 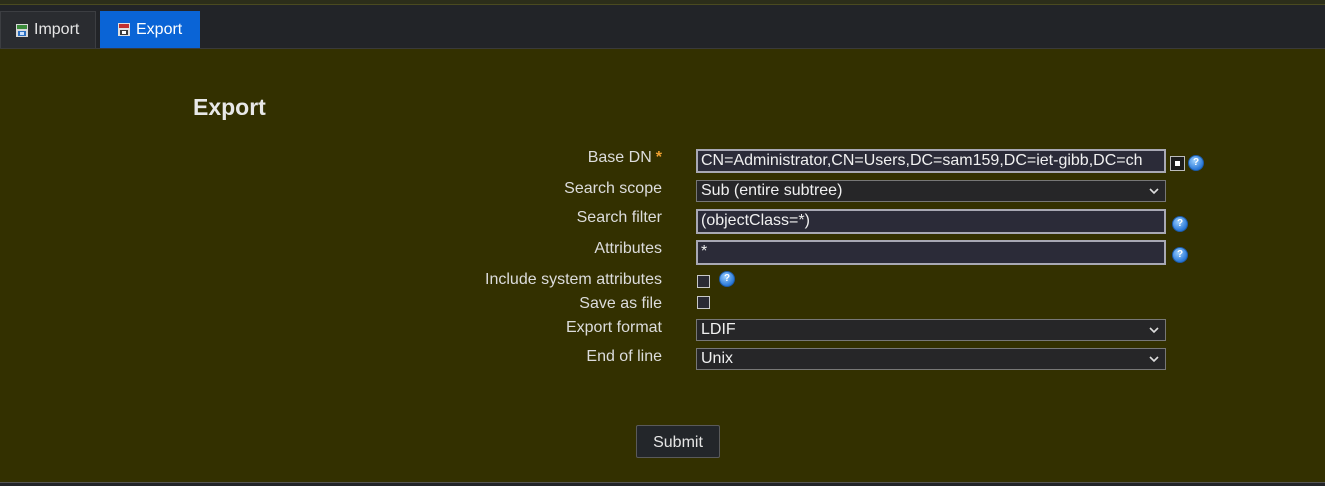 What do you see at coordinates (229, 107) in the screenshot?
I see `page-title: Export` at bounding box center [229, 107].